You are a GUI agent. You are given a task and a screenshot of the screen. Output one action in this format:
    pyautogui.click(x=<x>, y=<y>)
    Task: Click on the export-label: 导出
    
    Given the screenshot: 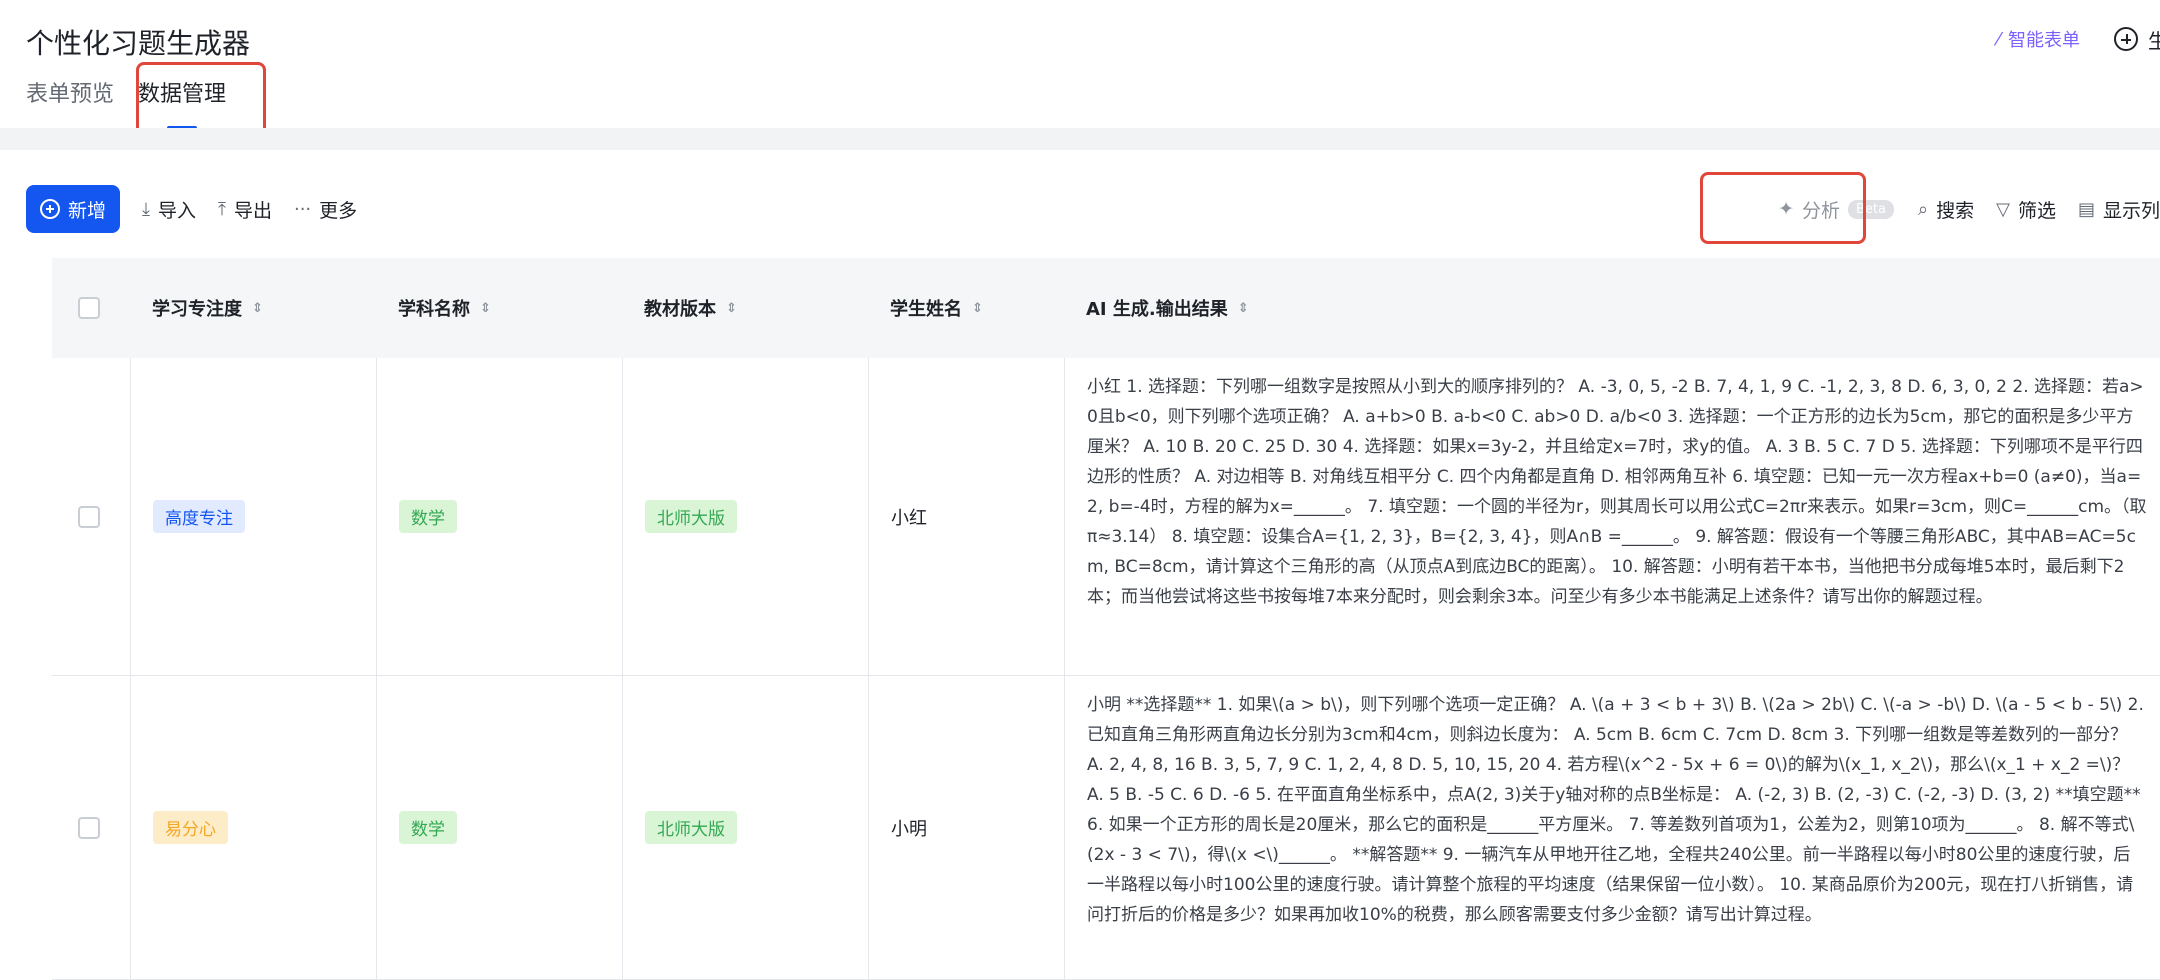 What is the action you would take?
    pyautogui.click(x=252, y=210)
    